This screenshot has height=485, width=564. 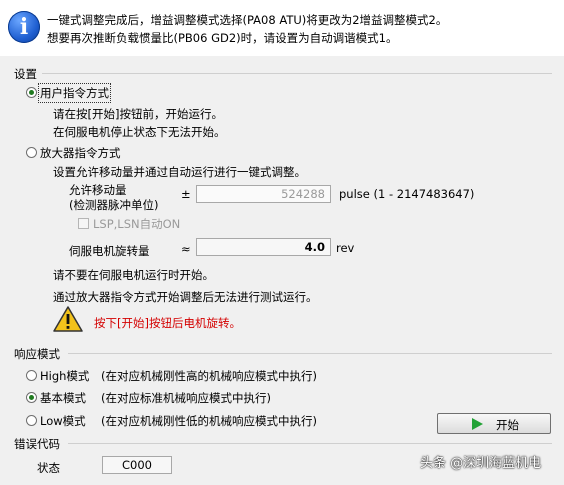 I want to click on high-mode-label: High模式, so click(x=64, y=376).